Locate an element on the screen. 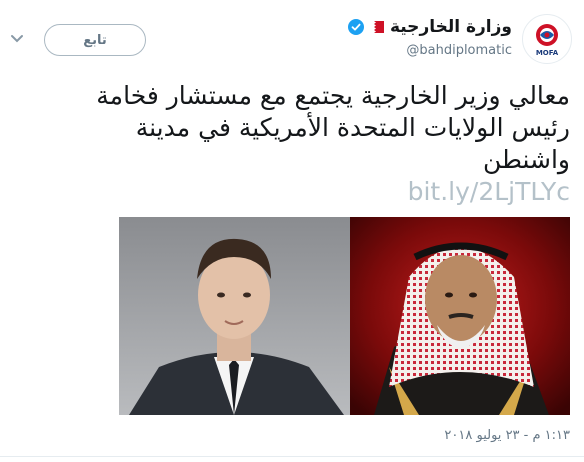  account-name-row: وزارة الخارجية is located at coordinates (429, 27).